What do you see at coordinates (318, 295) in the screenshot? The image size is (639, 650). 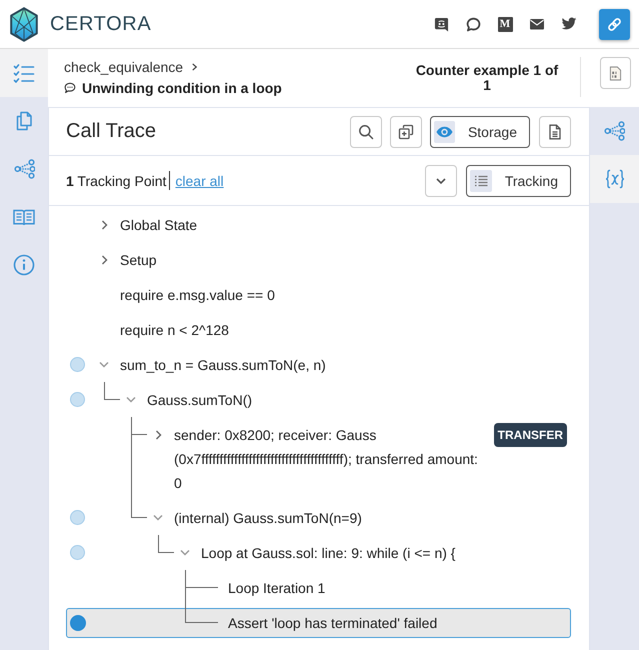 I see `trace-row: require e.msg.value == 0` at bounding box center [318, 295].